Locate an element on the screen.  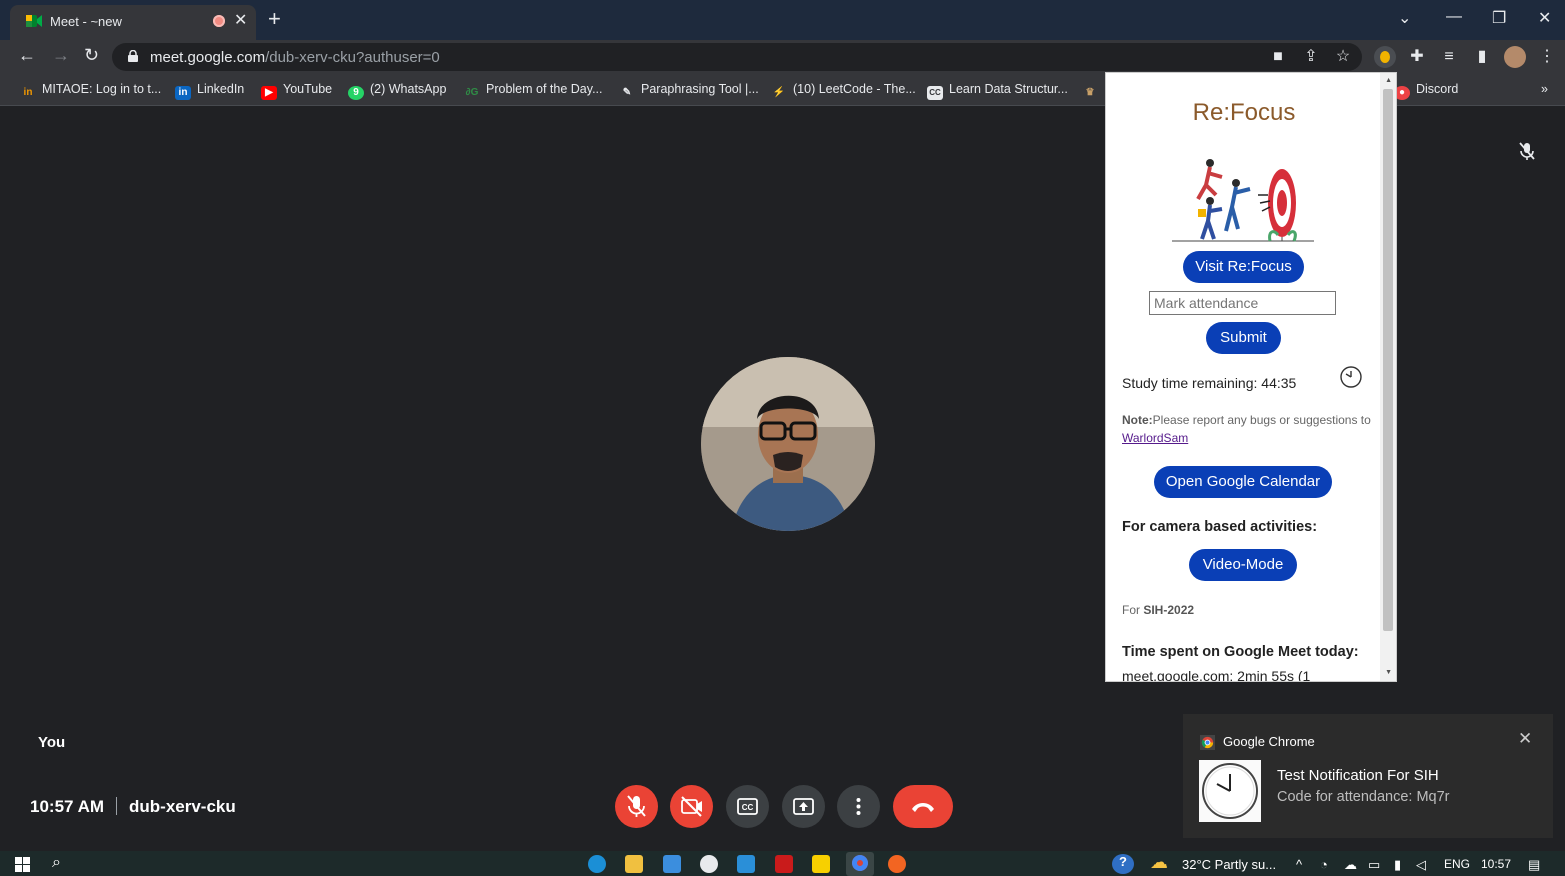
language-indicator: ENG is located at coordinates (1457, 864).